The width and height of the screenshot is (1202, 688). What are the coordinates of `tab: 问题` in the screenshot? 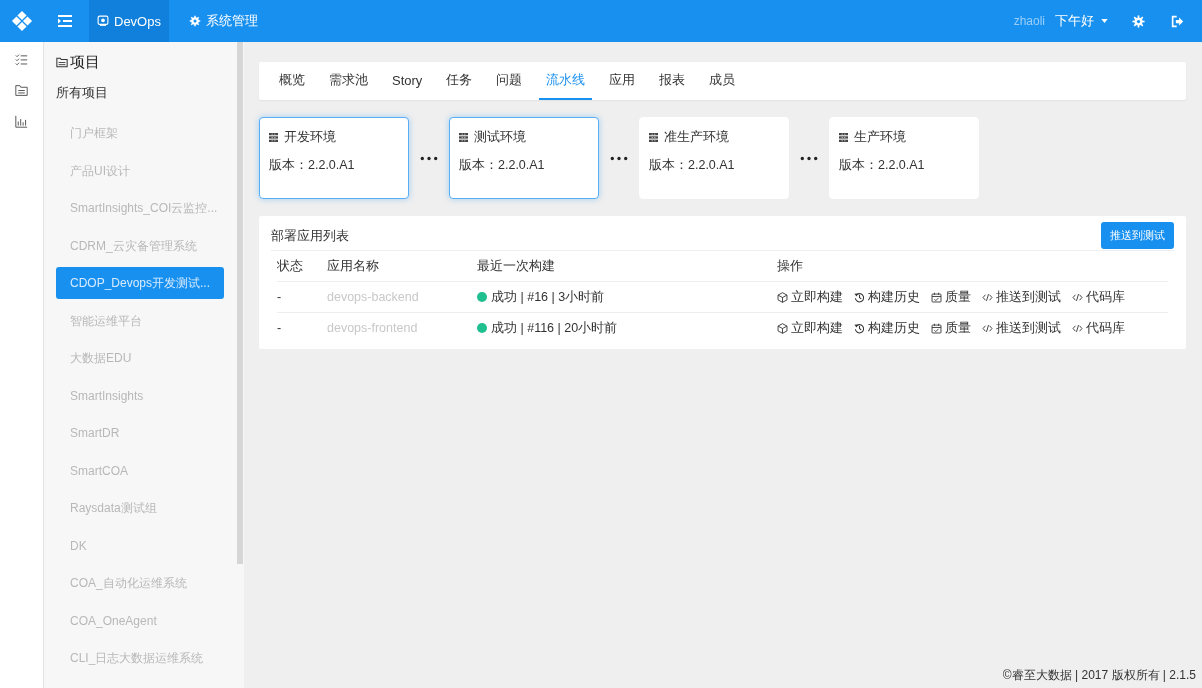 It's located at (509, 81).